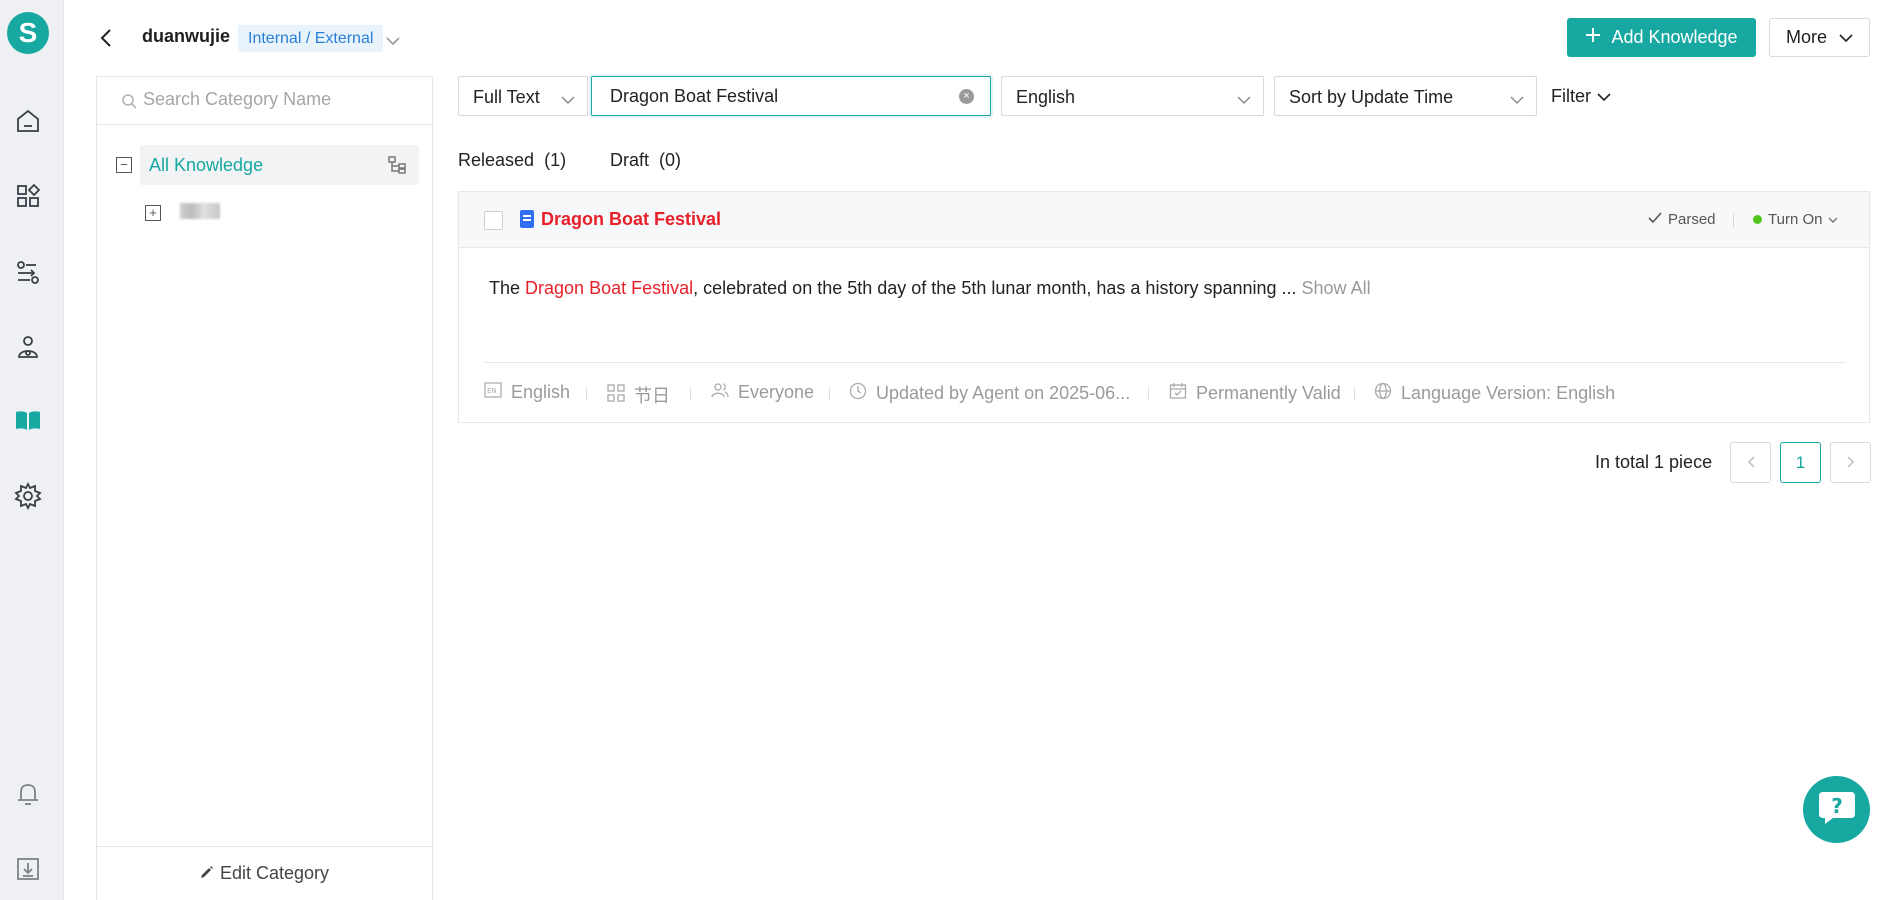 The image size is (1887, 900). What do you see at coordinates (1795, 219) in the screenshot?
I see `status-toggle: Turn On` at bounding box center [1795, 219].